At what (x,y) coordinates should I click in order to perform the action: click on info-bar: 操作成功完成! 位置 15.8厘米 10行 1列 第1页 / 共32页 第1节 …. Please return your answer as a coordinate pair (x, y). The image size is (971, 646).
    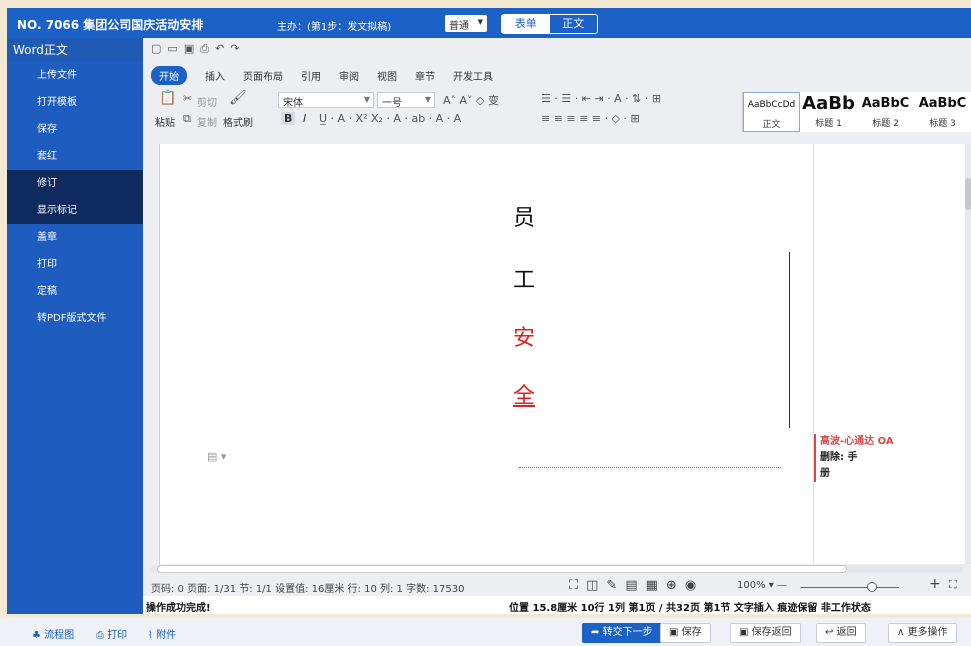
    Looking at the image, I should click on (557, 605).